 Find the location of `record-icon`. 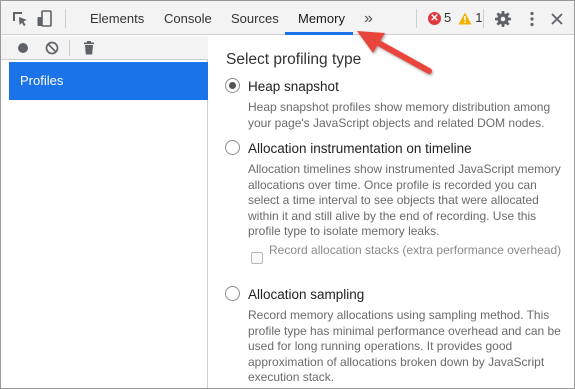

record-icon is located at coordinates (24, 49).